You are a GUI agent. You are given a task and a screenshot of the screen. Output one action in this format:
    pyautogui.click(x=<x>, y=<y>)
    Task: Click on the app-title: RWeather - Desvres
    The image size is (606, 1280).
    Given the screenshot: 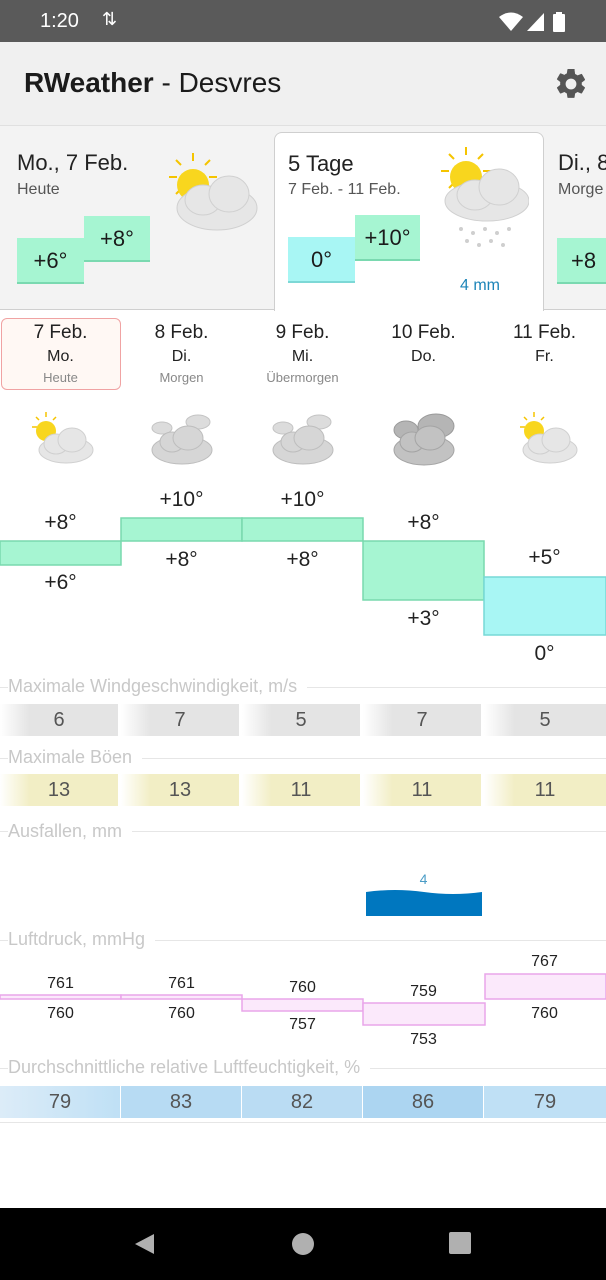 What is the action you would take?
    pyautogui.click(x=152, y=83)
    